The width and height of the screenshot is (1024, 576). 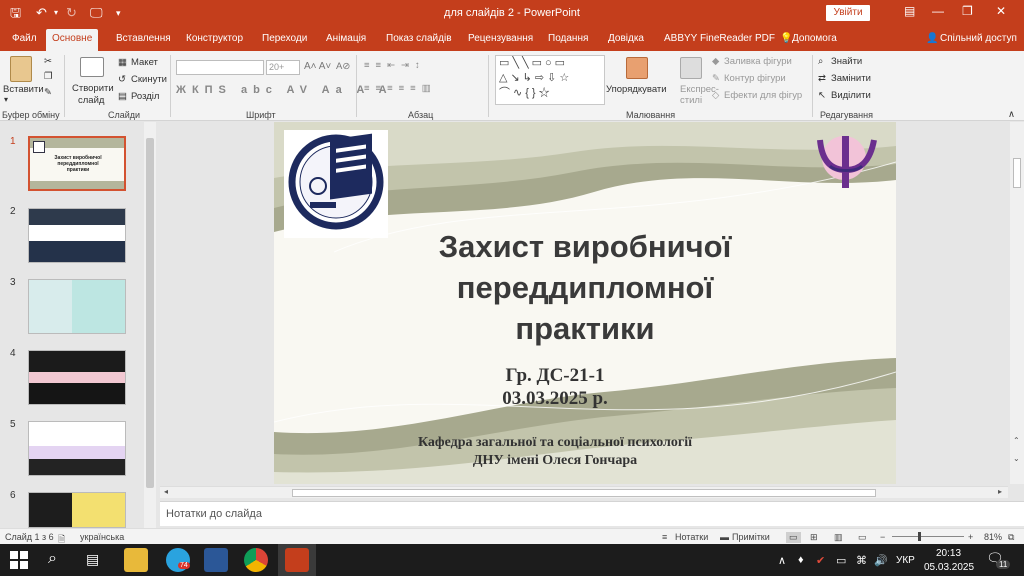 I want to click on comments-button: Примітки, so click(x=751, y=537).